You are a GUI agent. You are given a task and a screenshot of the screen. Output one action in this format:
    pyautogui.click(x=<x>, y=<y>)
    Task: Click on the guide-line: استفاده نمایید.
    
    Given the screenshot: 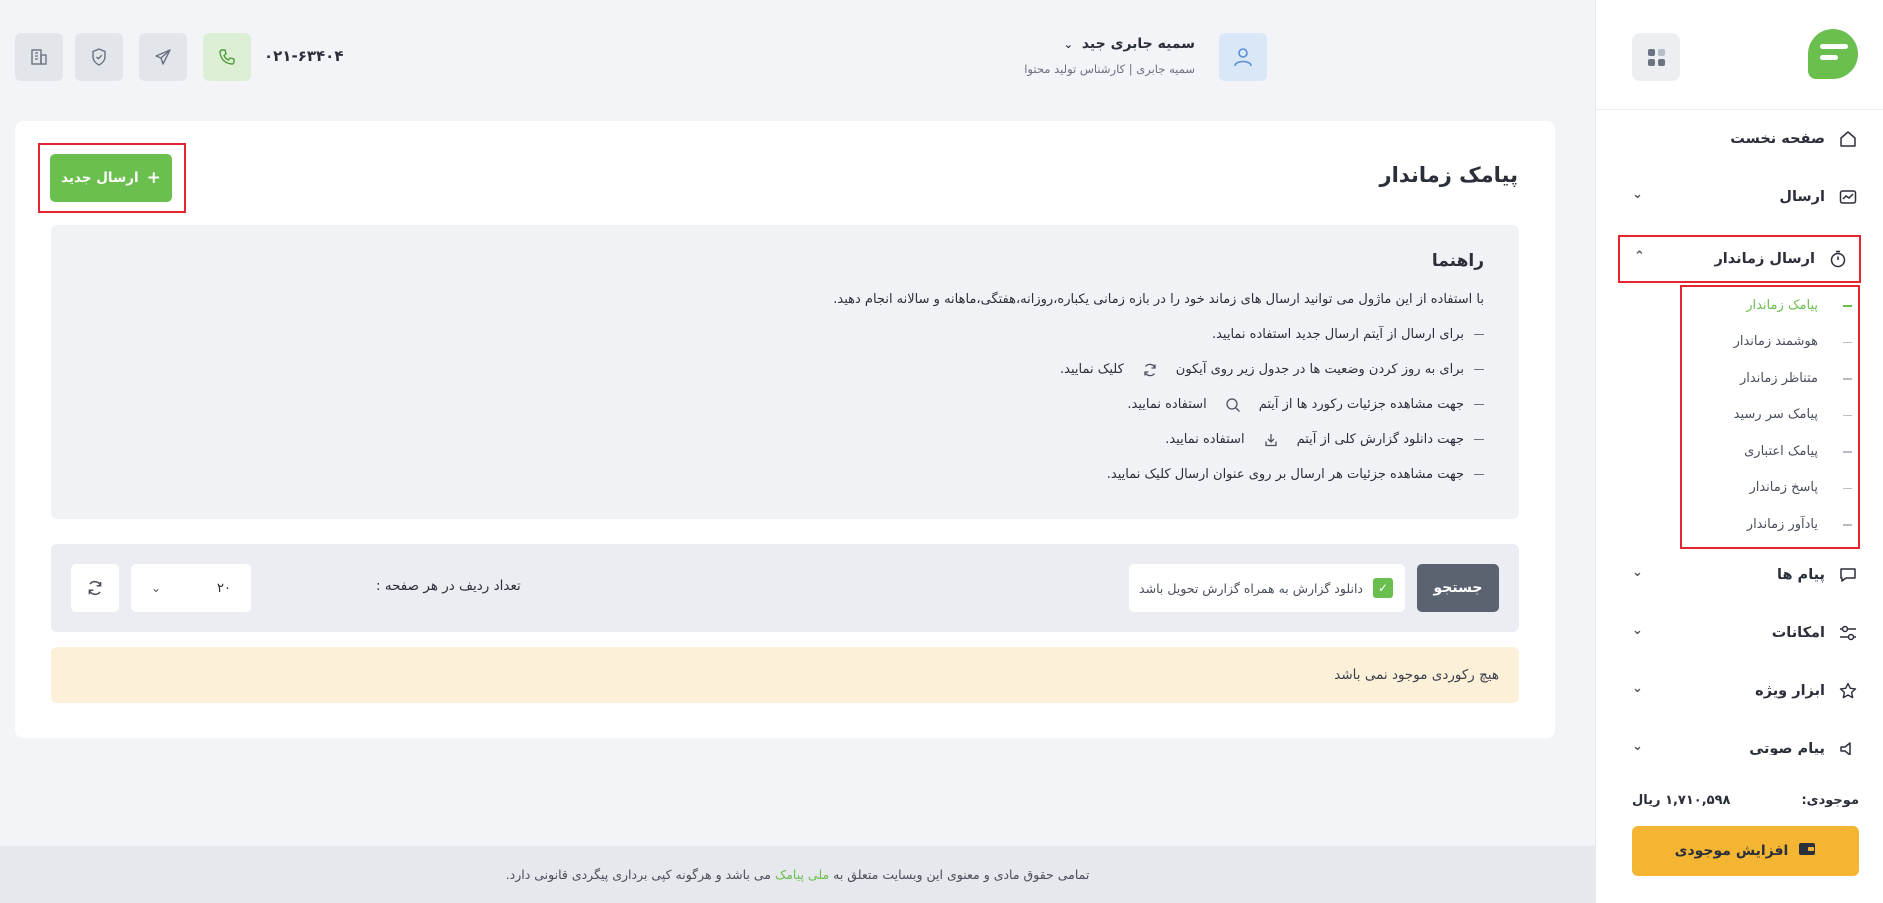 What is the action you would take?
    pyautogui.click(x=1205, y=439)
    